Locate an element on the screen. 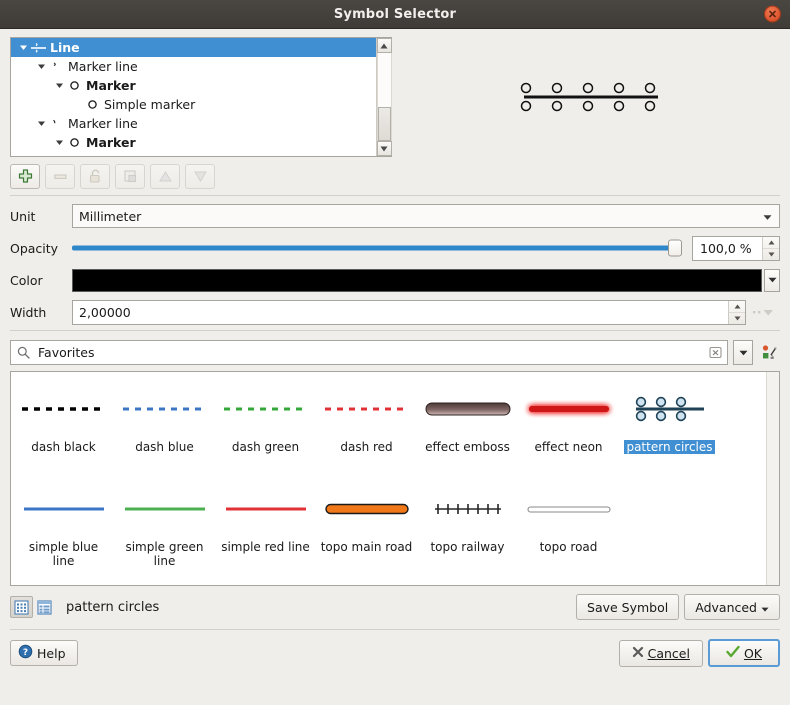 The height and width of the screenshot is (705, 790). unit-select: Millimeter is located at coordinates (426, 216).